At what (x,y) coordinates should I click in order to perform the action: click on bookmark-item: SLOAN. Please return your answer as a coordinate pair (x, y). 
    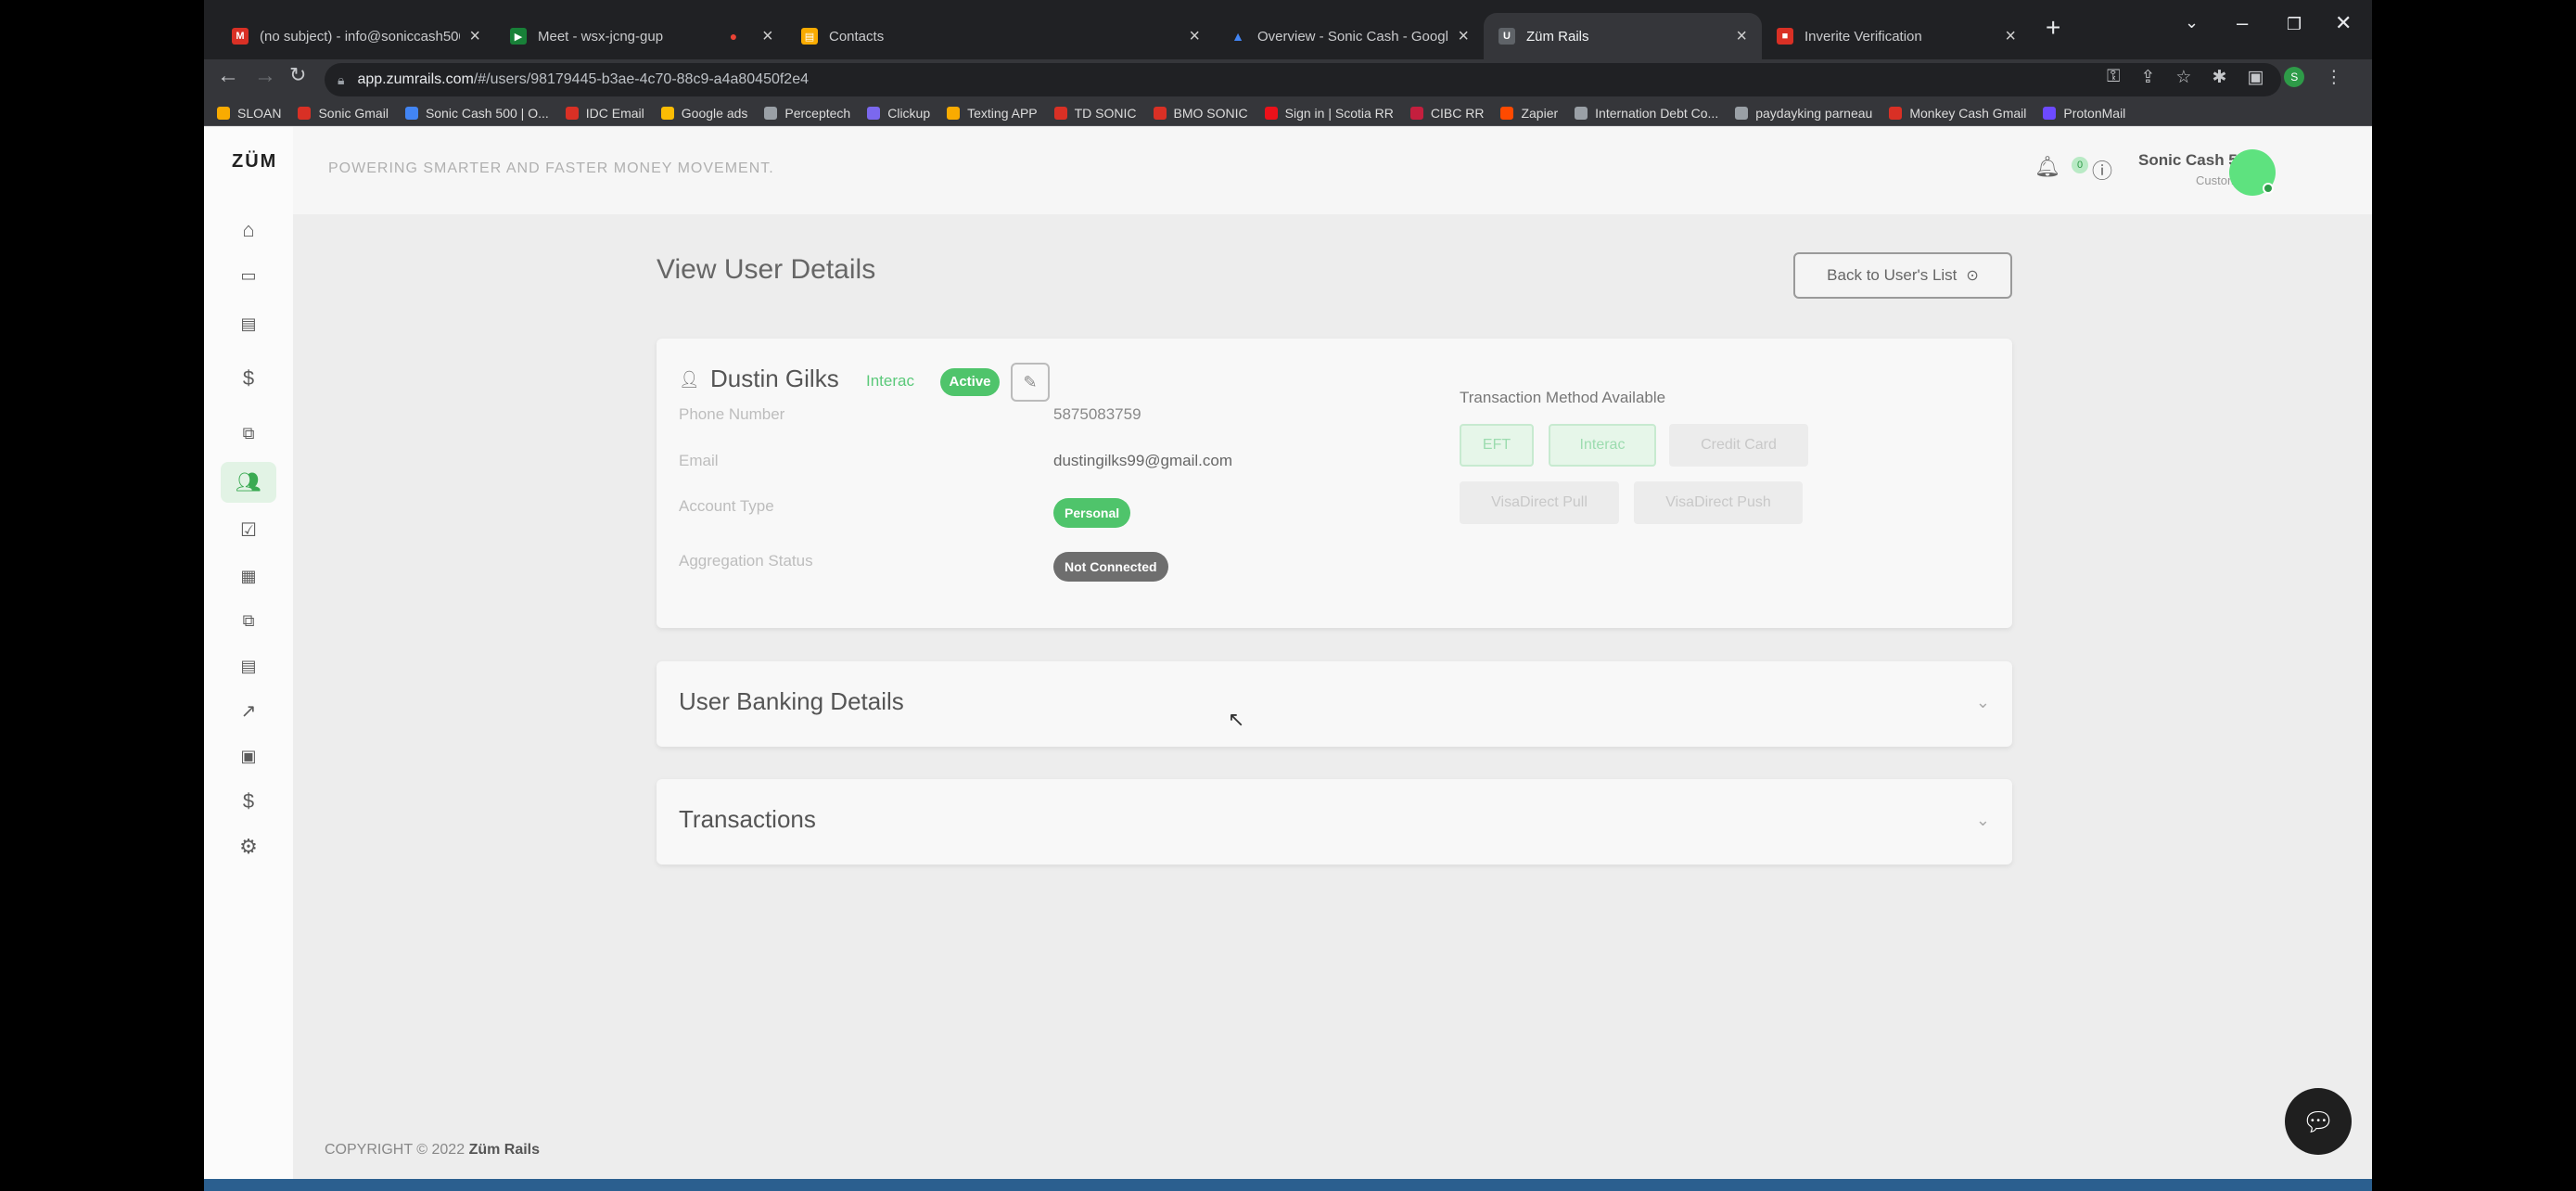
    Looking at the image, I should click on (249, 113).